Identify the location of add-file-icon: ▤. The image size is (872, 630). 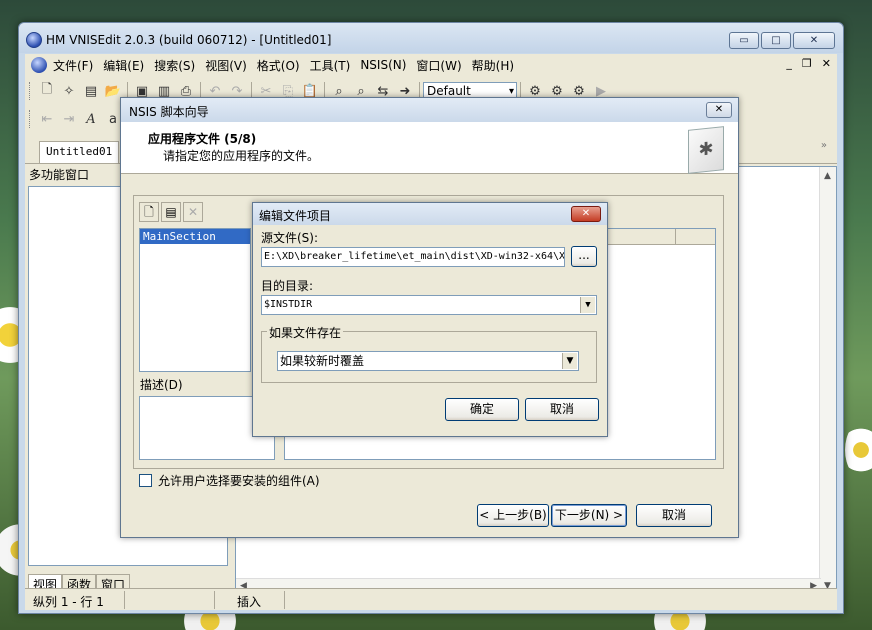
(171, 212).